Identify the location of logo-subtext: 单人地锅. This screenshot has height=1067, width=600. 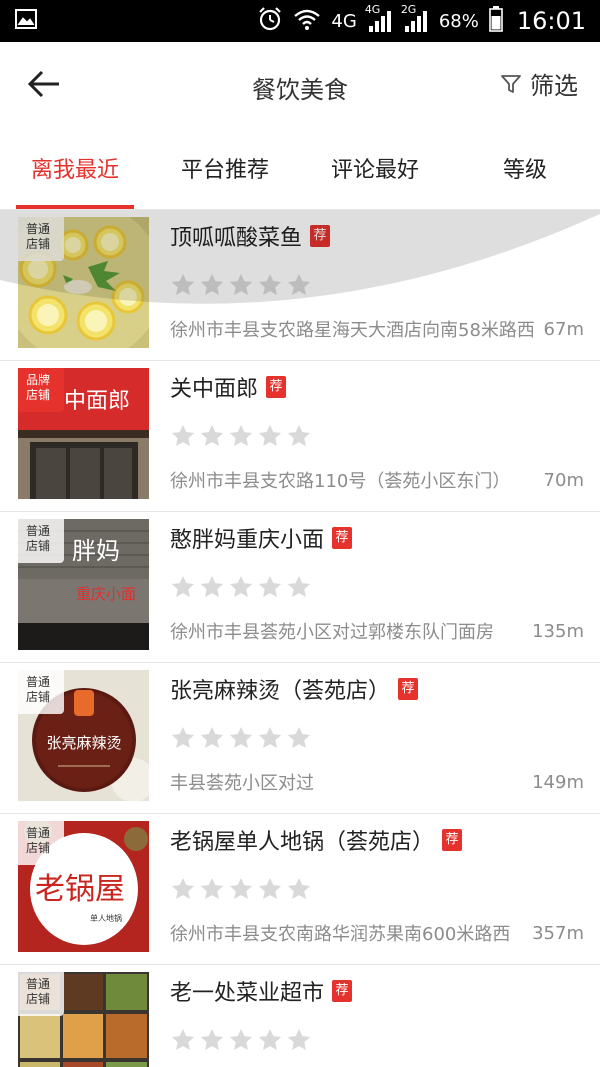
(106, 918).